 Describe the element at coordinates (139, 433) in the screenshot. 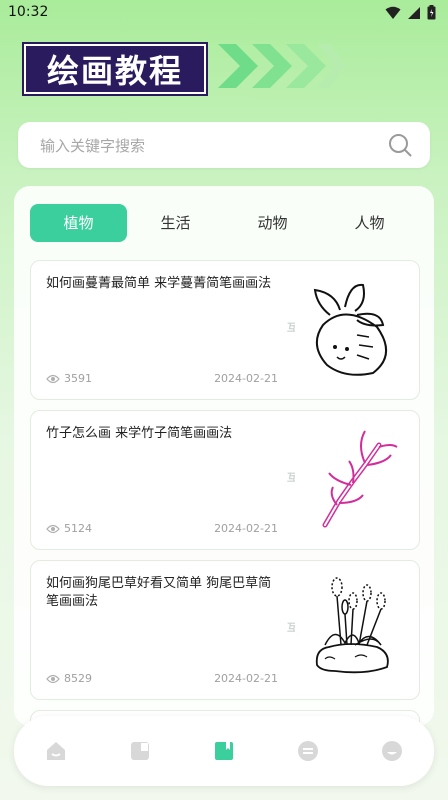

I see `card-title: 竹子怎么画 来学竹子简笔画画法` at that location.